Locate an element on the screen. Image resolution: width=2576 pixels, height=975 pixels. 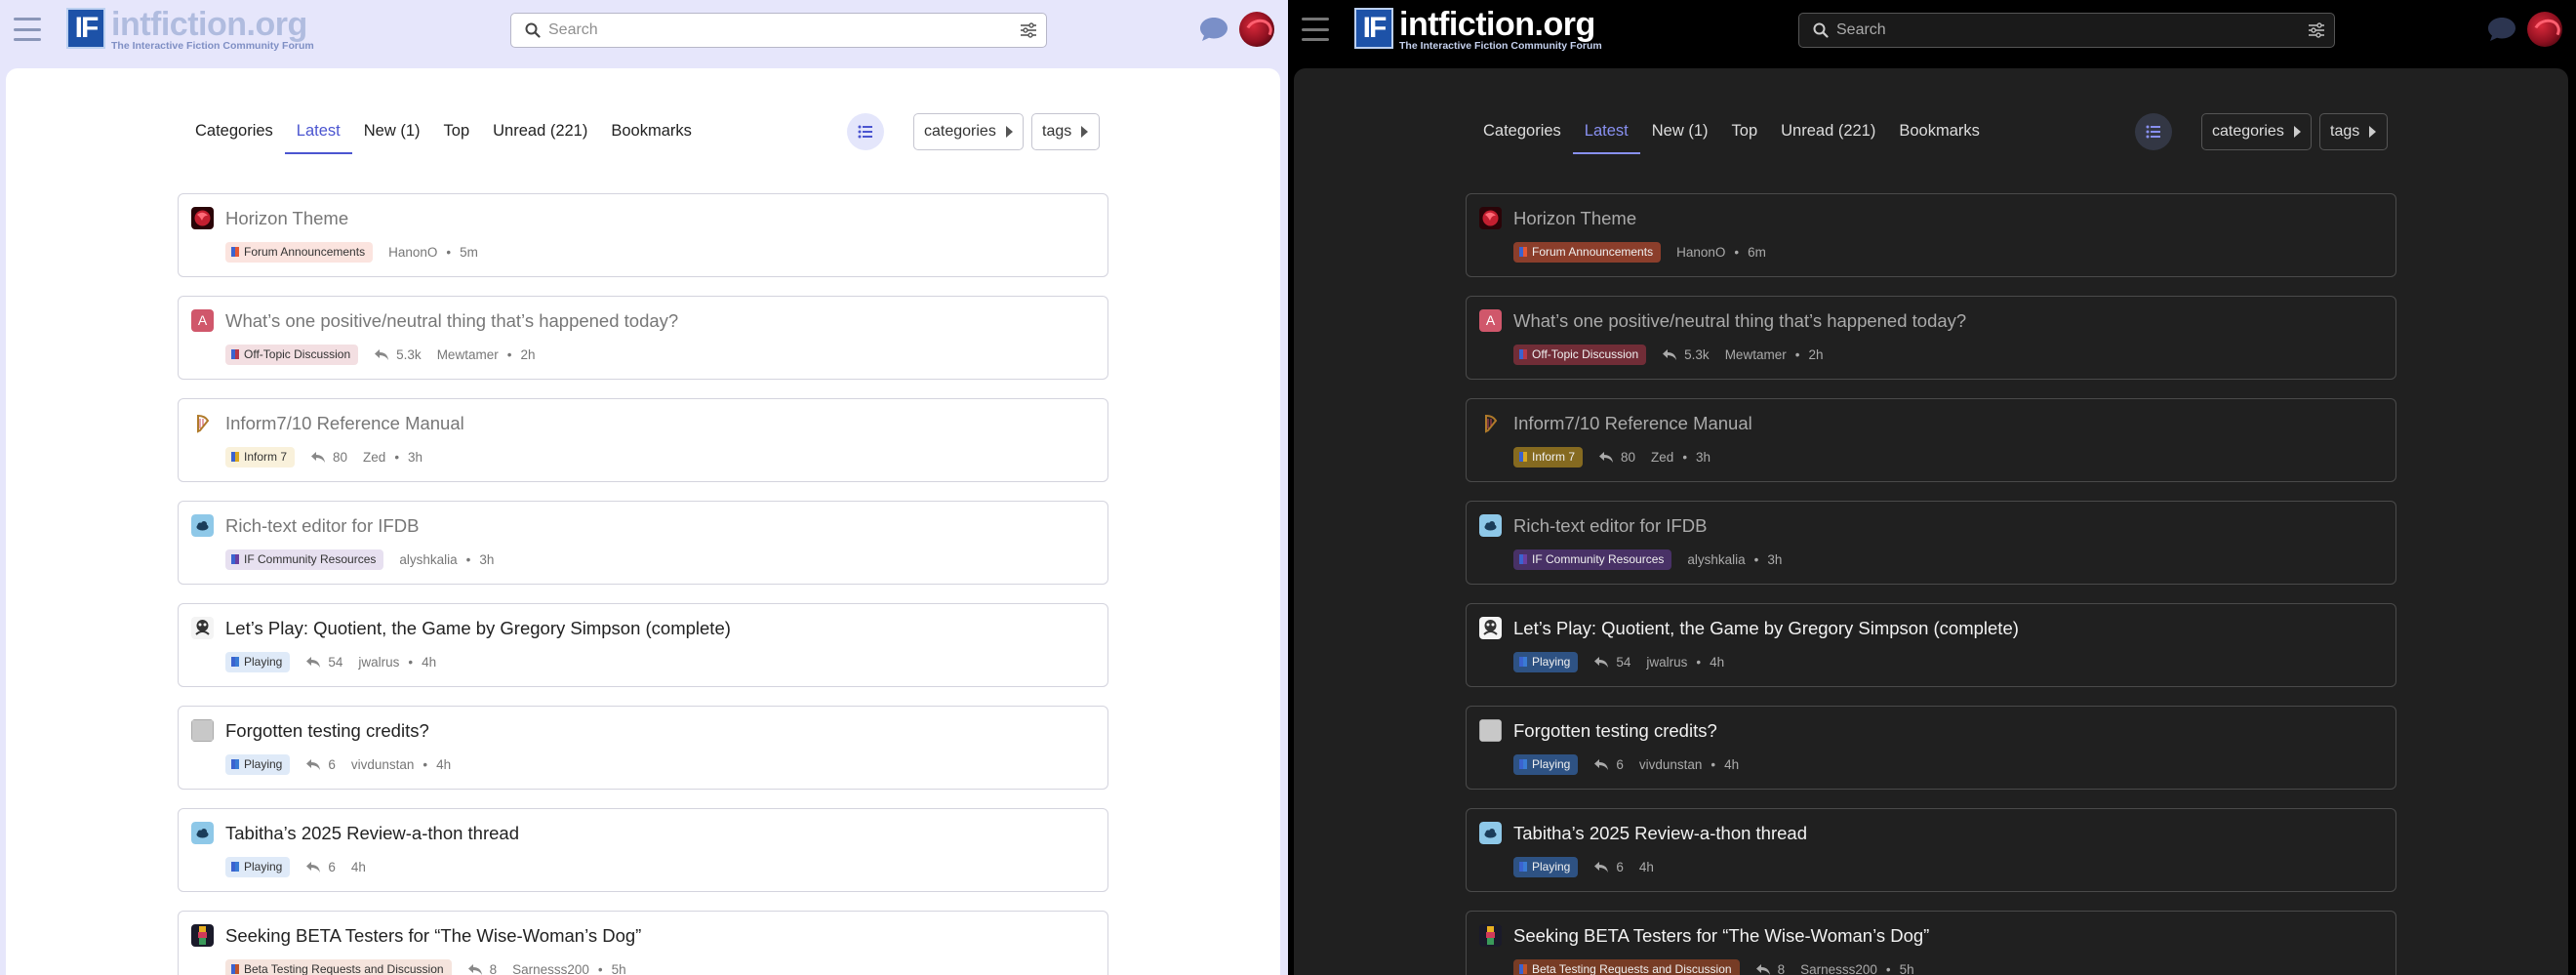
hamburger-menu-icon is located at coordinates (1315, 30).